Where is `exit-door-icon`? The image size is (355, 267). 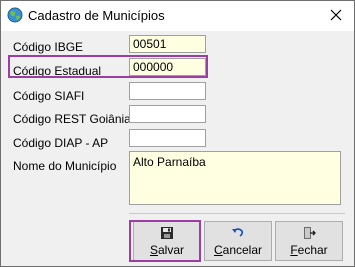
exit-door-icon is located at coordinates (310, 233).